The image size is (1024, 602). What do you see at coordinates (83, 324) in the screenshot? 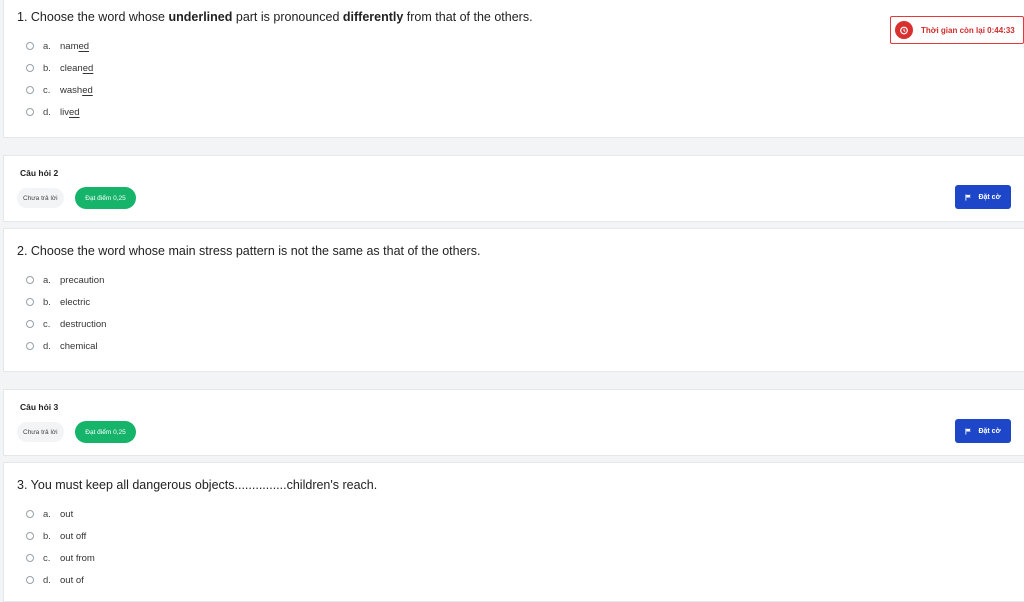
I see `option-label: destruction` at bounding box center [83, 324].